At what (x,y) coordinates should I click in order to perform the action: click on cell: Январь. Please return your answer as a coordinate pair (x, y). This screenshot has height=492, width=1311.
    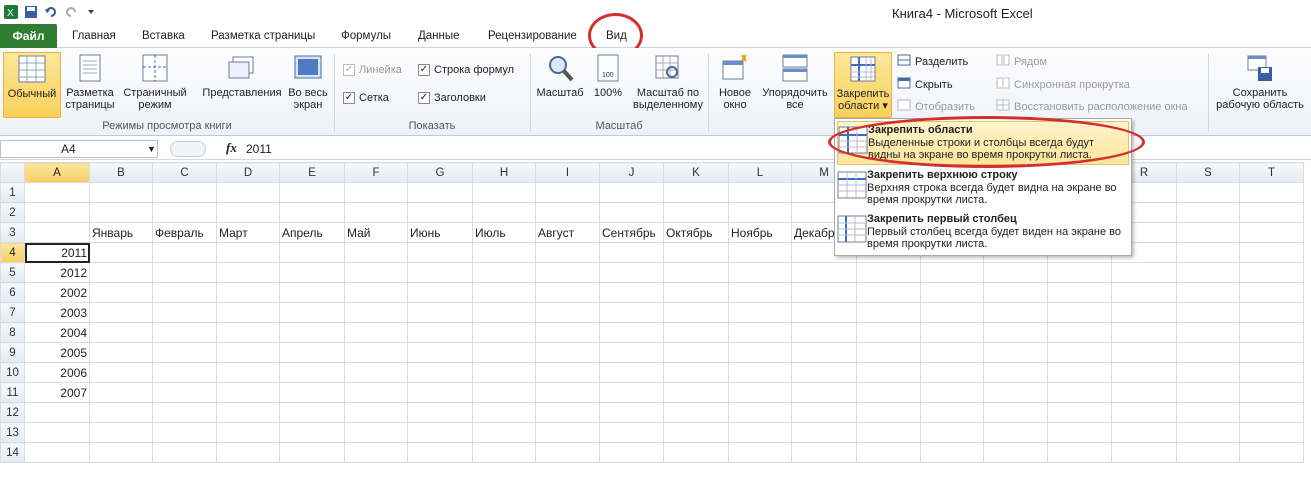
    Looking at the image, I should click on (121, 232).